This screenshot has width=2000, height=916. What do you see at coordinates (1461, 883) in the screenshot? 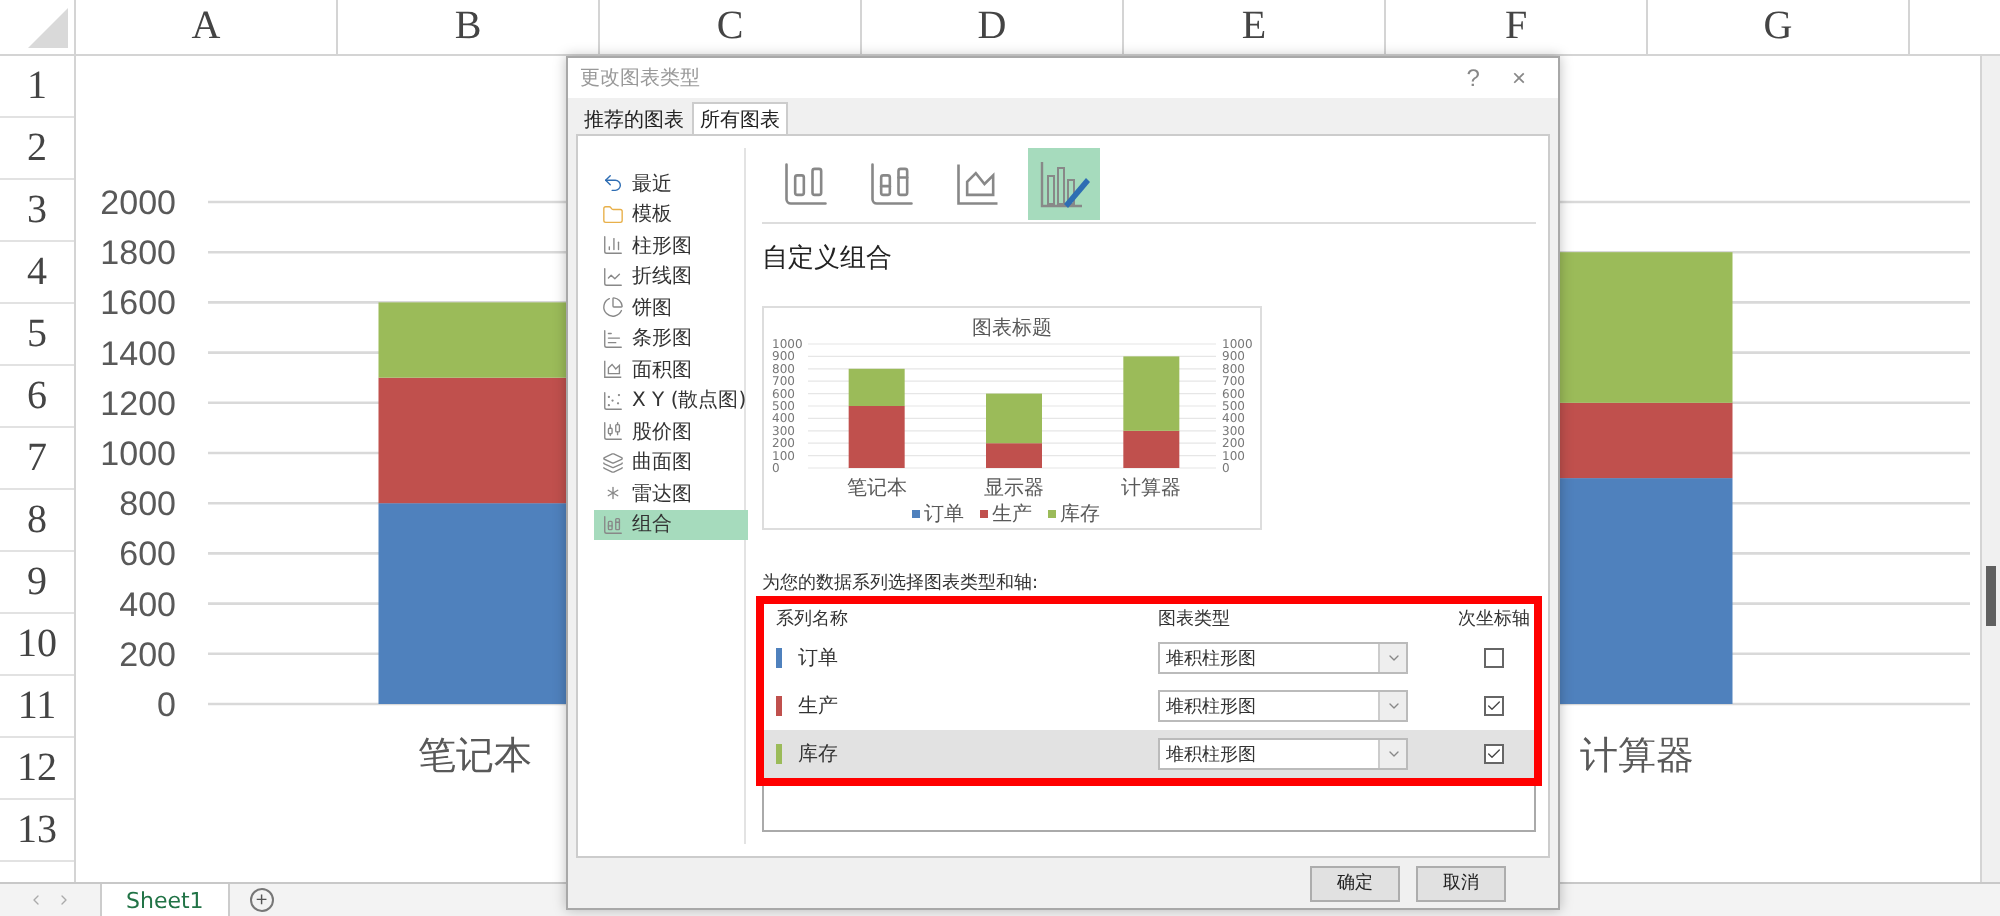
I see `cancel-button: 取消` at bounding box center [1461, 883].